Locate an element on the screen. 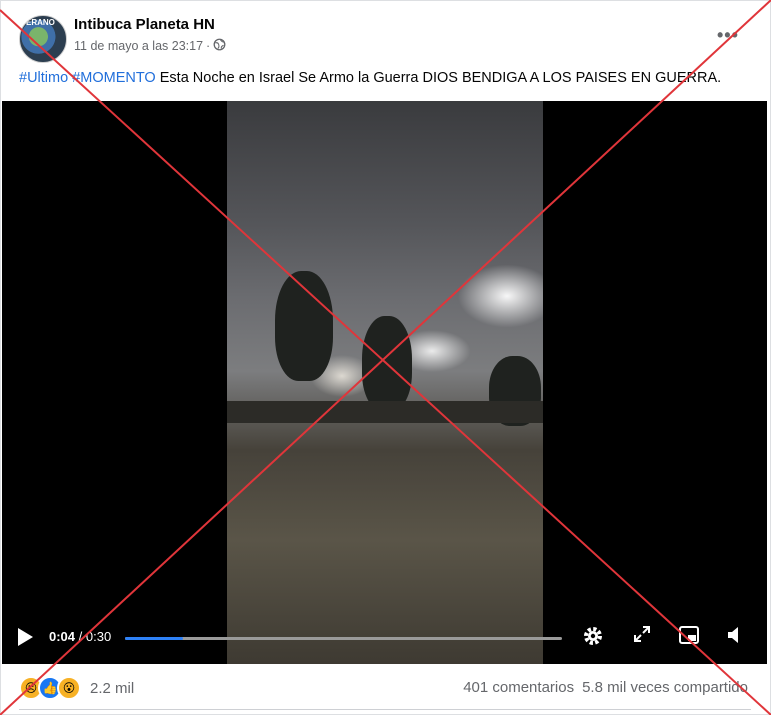 The width and height of the screenshot is (771, 715). video-time: 0:04 / 0:30 is located at coordinates (80, 636).